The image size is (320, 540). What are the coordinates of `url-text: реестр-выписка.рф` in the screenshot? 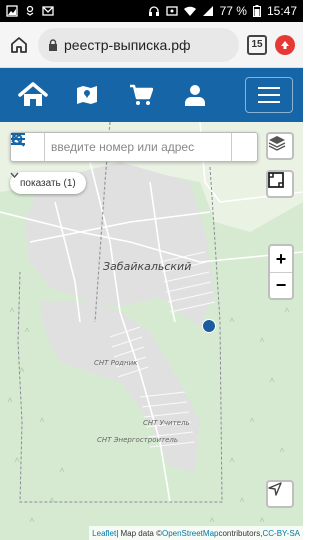 It's located at (127, 44).